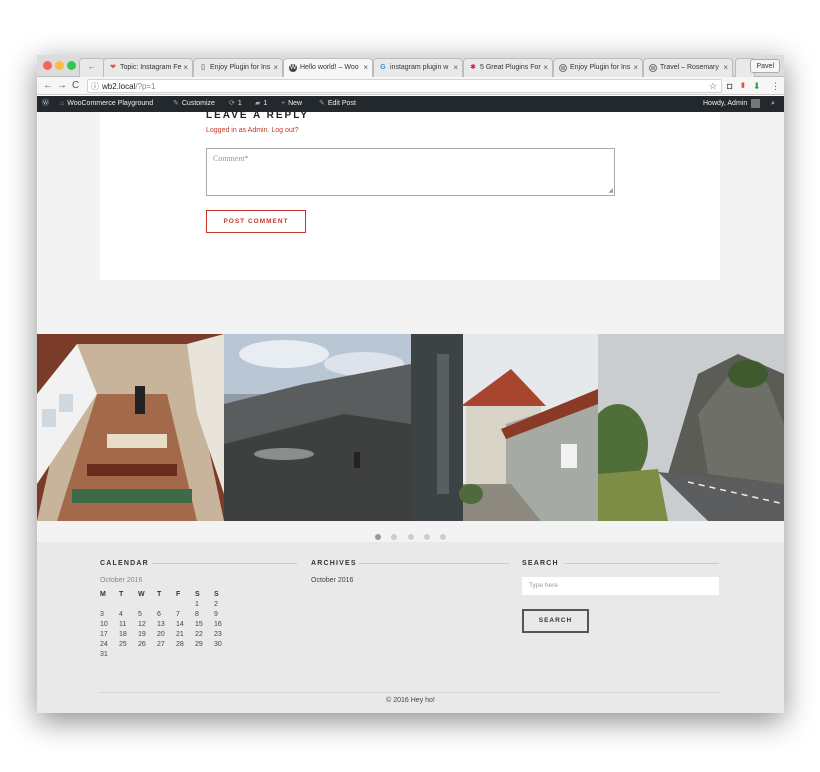  I want to click on reload-icon: C, so click(75, 86).